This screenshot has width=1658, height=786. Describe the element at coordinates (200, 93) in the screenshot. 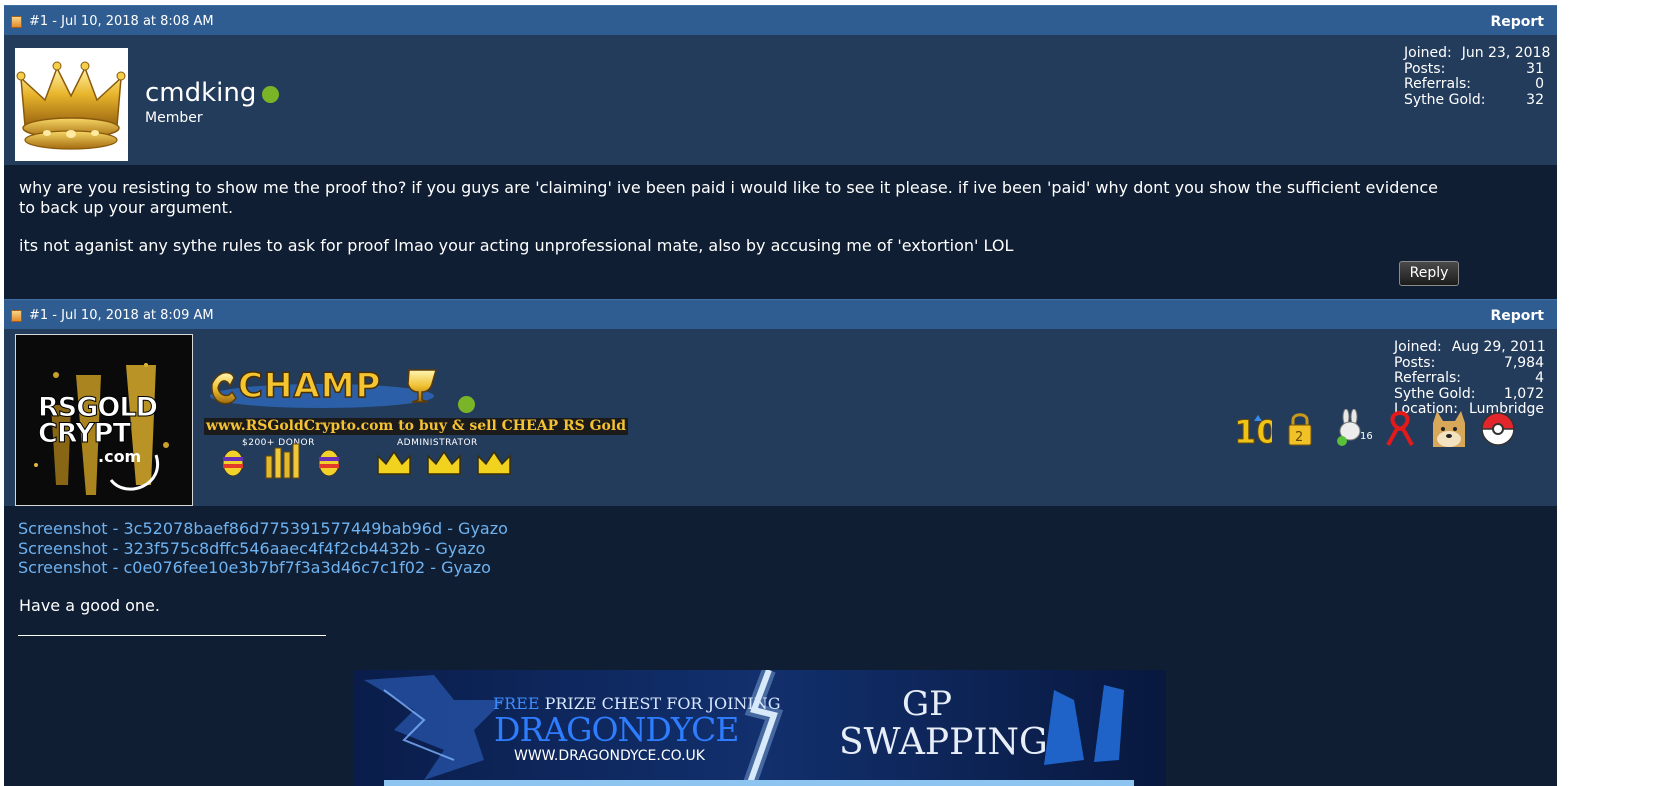

I see `username: cmdking` at that location.